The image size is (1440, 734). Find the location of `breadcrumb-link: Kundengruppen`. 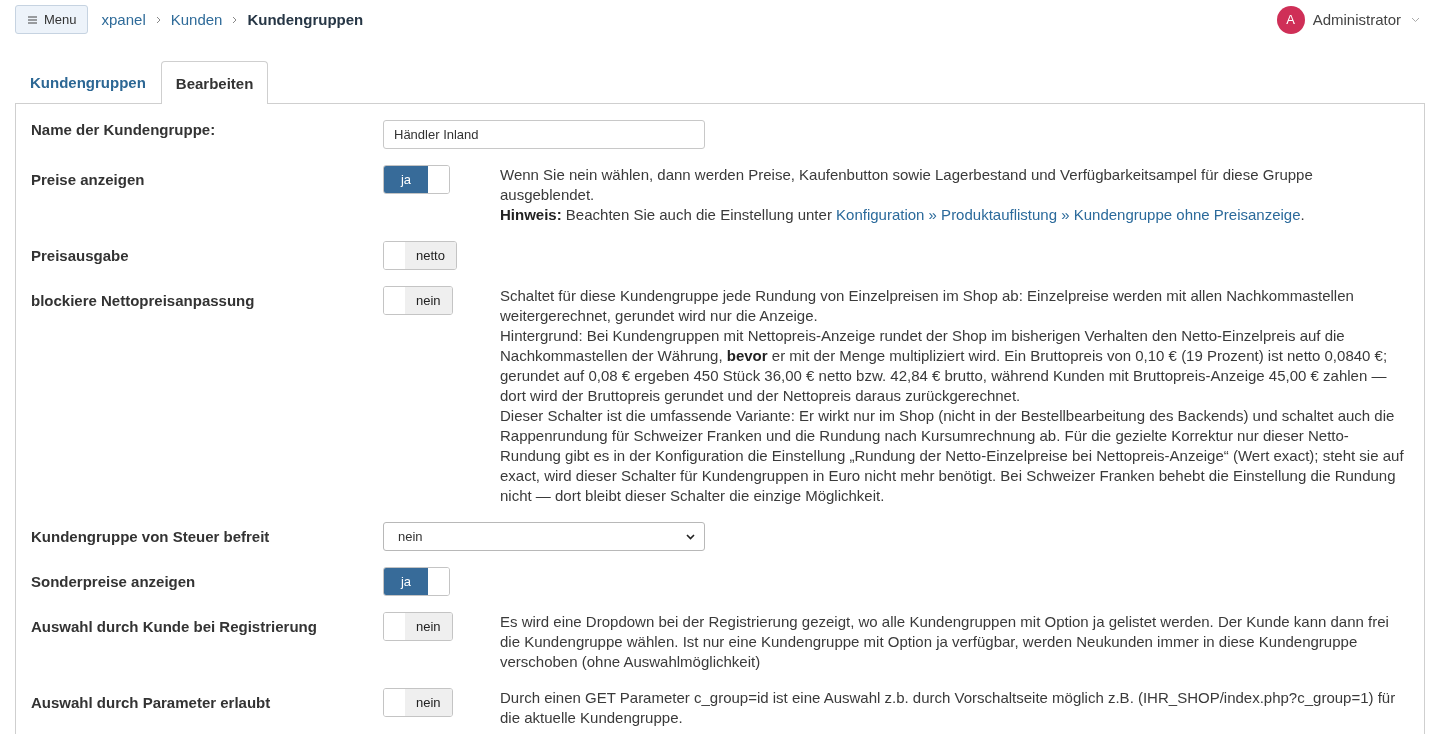

breadcrumb-link: Kundengruppen is located at coordinates (305, 19).